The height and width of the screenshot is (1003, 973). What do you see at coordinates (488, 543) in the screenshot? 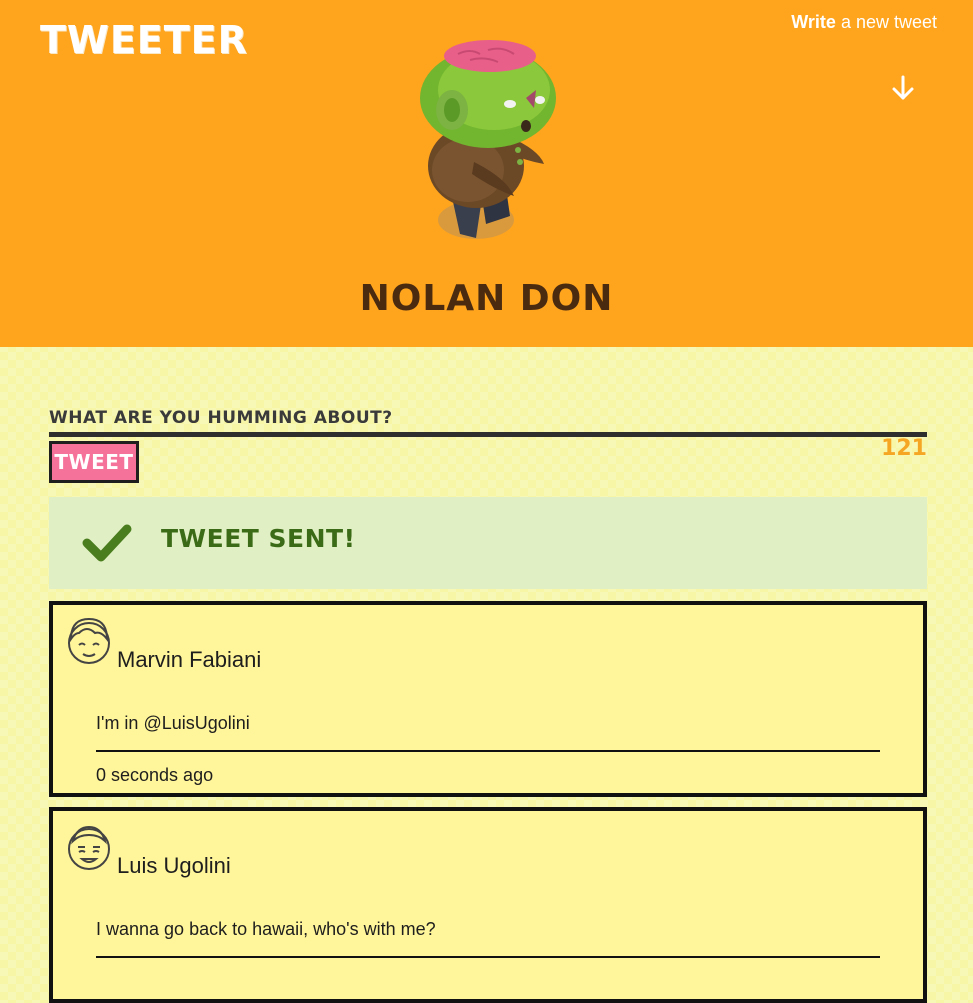
I see `tweet-sent-alert: TWEET SENT!` at bounding box center [488, 543].